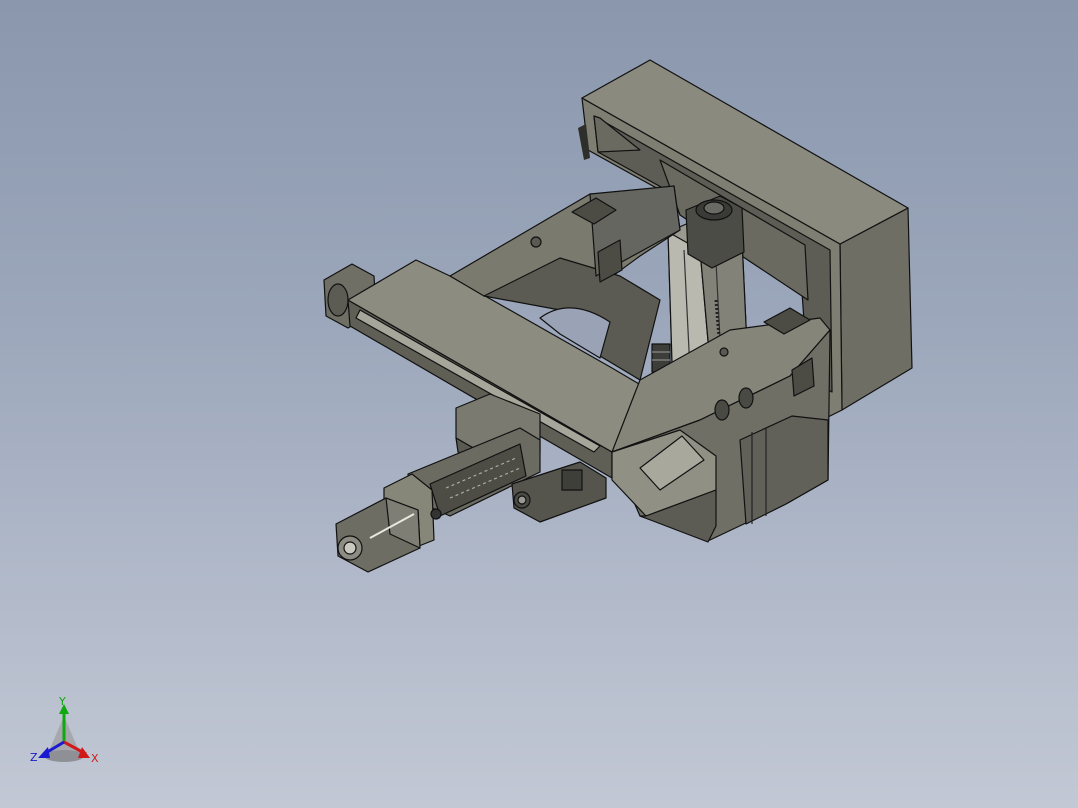 The height and width of the screenshot is (808, 1078). Describe the element at coordinates (62, 701) in the screenshot. I see `triad-y-label: Y` at that location.